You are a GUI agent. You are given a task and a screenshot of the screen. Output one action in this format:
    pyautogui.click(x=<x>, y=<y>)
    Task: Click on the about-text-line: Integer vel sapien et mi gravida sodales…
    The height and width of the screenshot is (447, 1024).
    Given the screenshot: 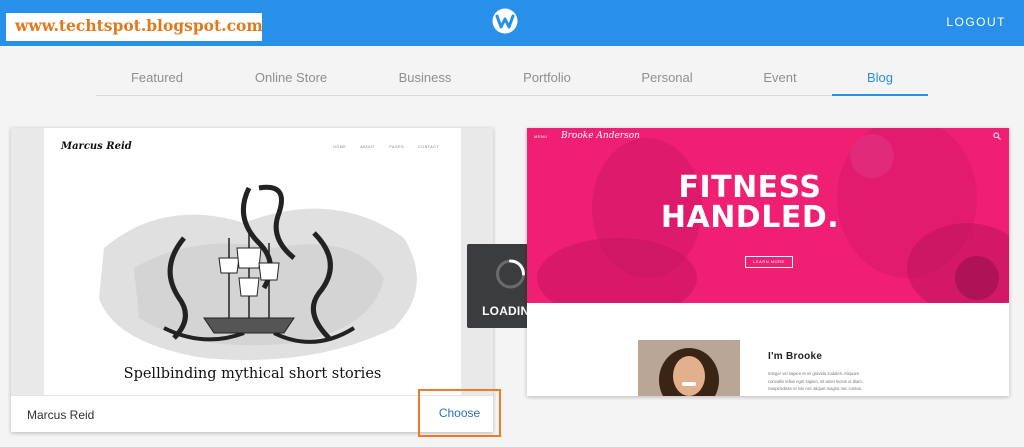 What is the action you would take?
    pyautogui.click(x=814, y=373)
    